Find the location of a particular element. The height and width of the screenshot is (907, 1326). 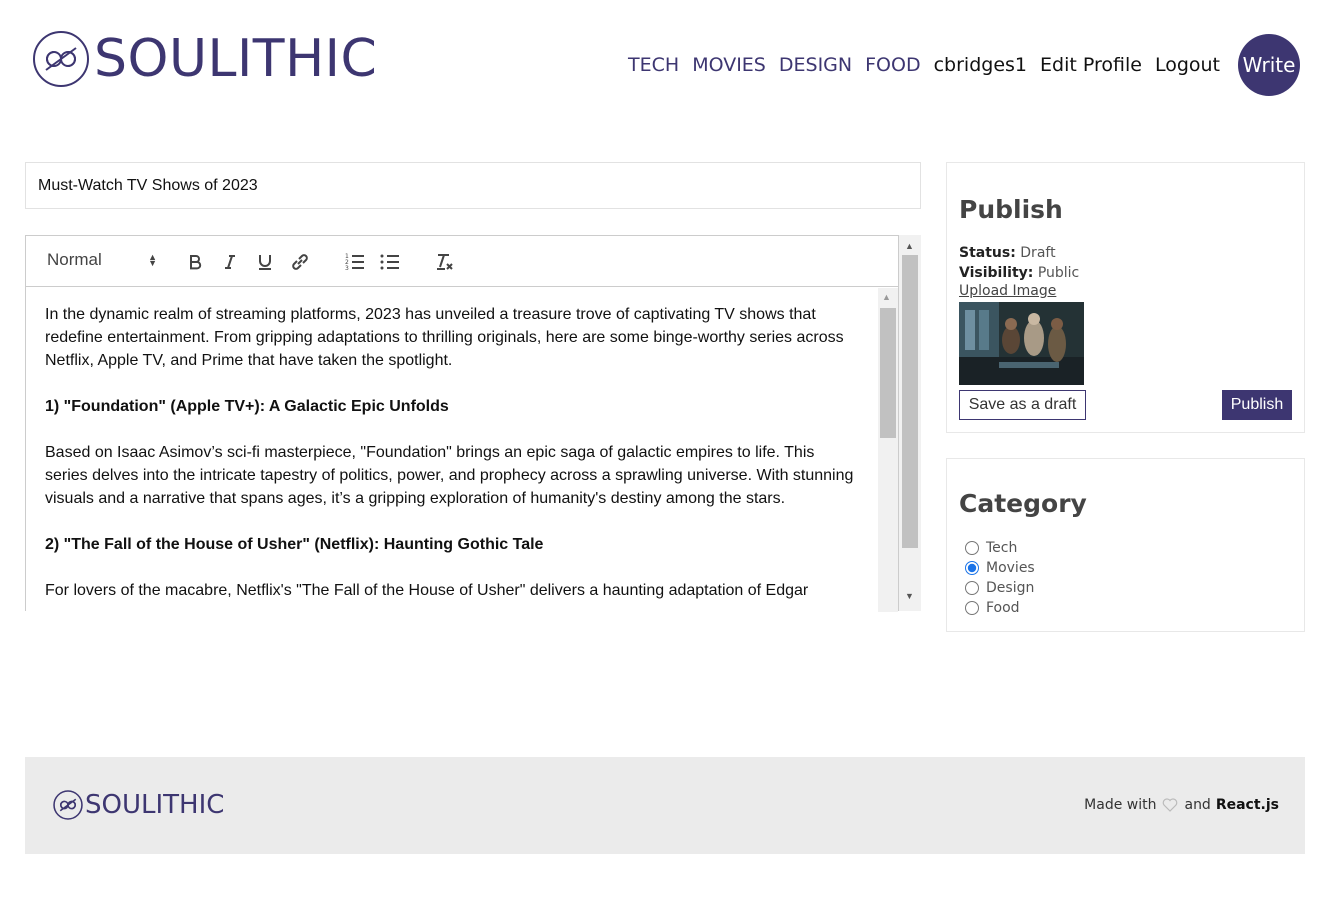

logo-text: SOULITHIC is located at coordinates (236, 59).